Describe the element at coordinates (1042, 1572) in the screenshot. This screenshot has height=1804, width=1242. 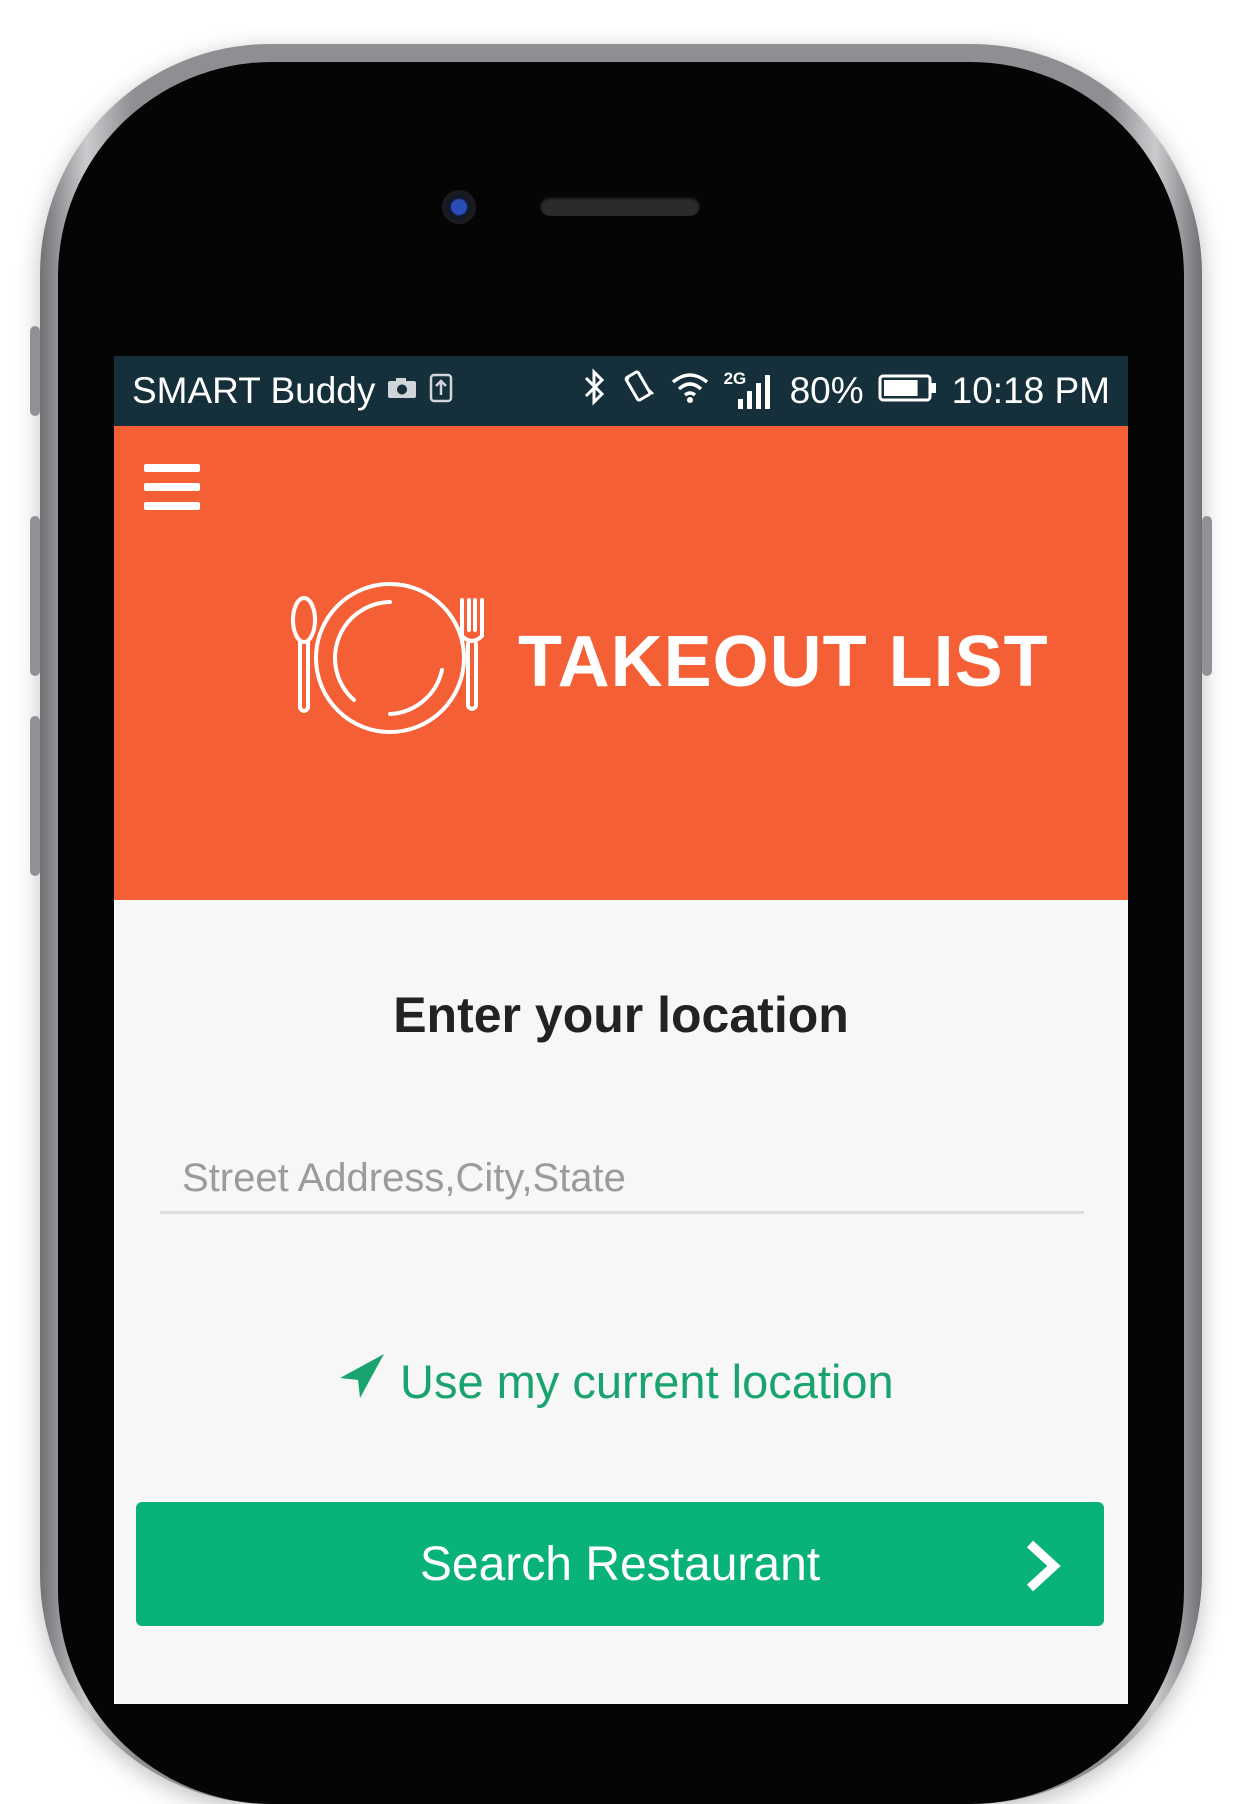
I see `chevron-right-icon` at that location.